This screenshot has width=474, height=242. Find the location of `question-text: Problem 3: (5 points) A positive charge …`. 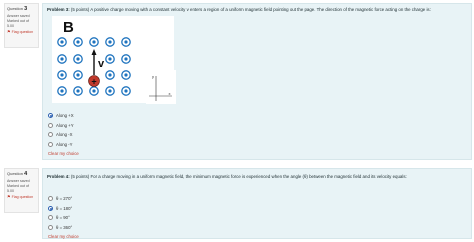

question-text: Problem 3: (5 points) A positive charge … is located at coordinates (257, 8).